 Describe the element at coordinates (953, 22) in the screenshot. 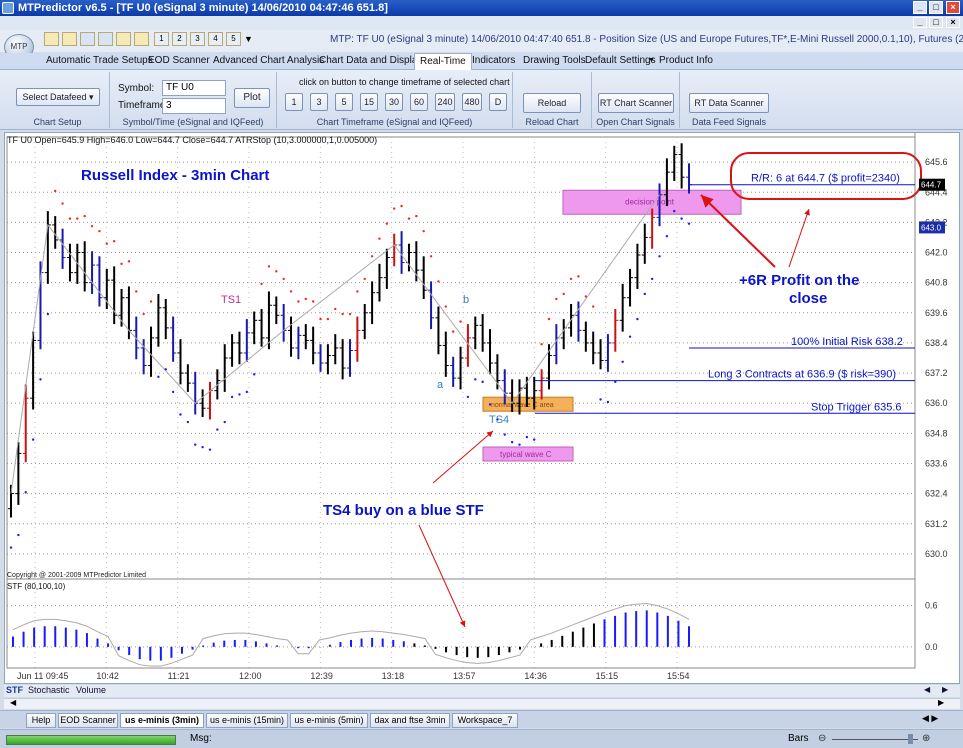

I see `inner-close-button: ×` at that location.